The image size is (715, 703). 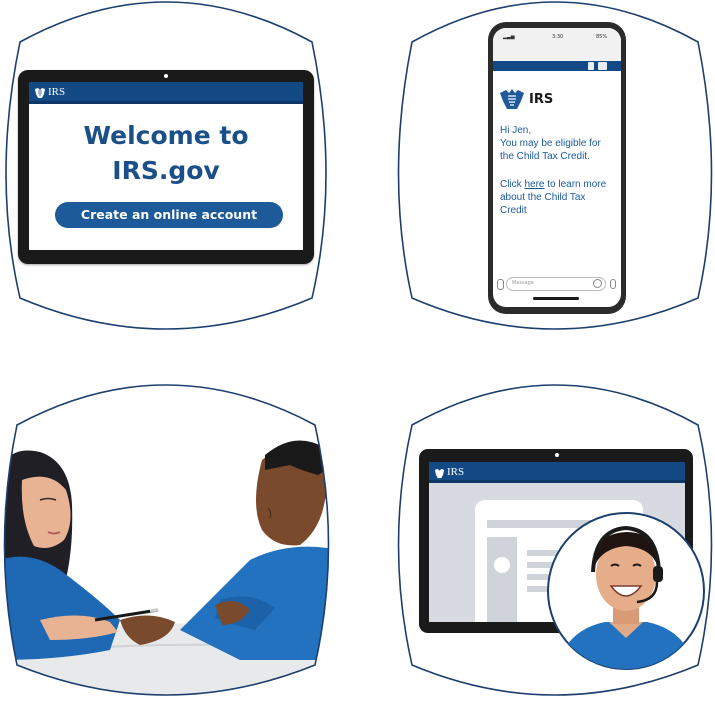 I want to click on attach-icon, so click(x=500, y=284).